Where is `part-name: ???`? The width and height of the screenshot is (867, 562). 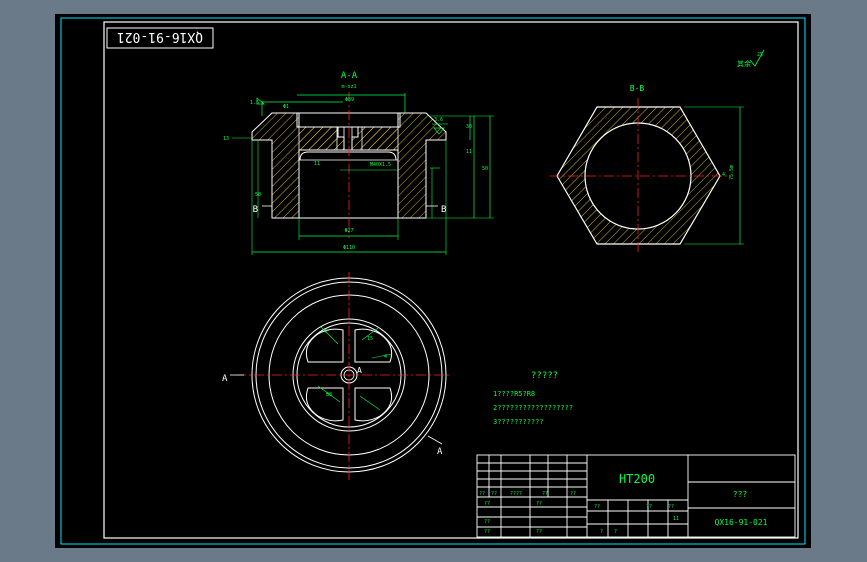 part-name: ??? is located at coordinates (740, 494).